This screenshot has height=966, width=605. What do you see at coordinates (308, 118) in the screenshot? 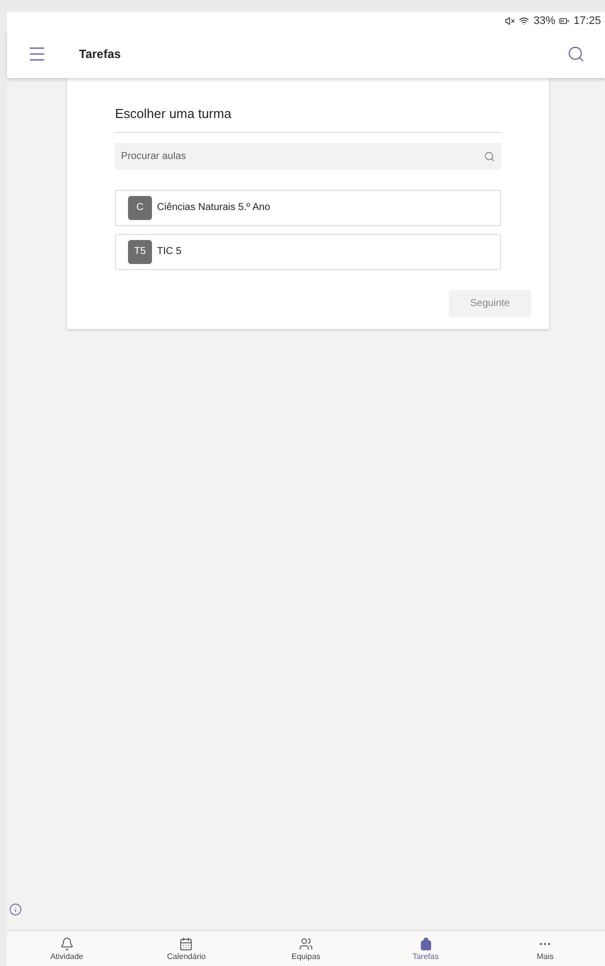
I see `card-title: Escolher uma turma` at bounding box center [308, 118].